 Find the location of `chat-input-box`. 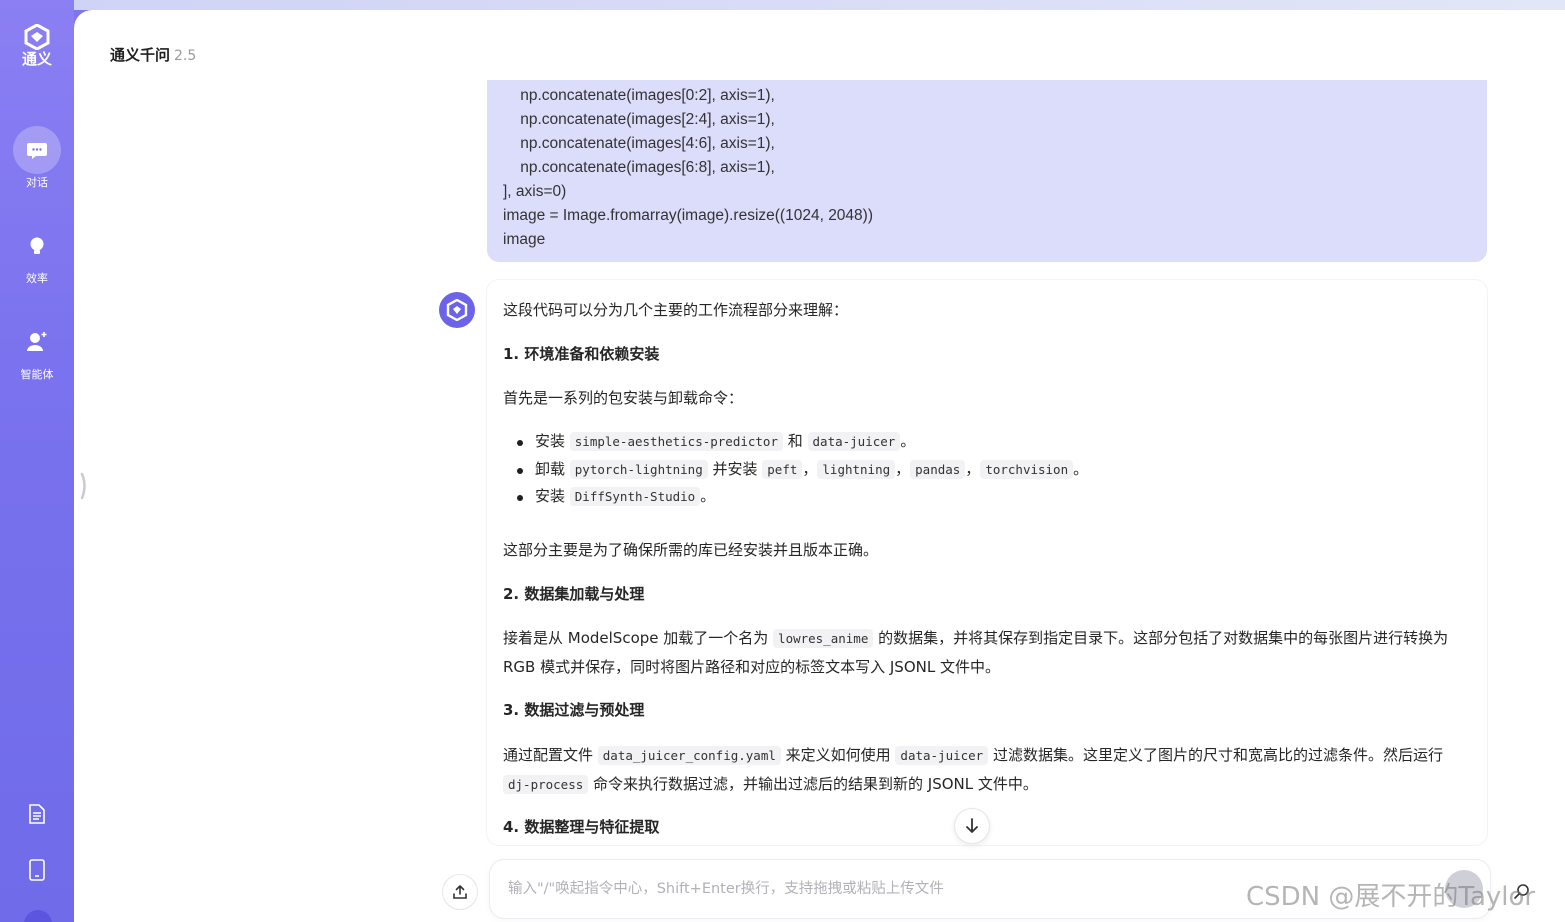

chat-input-box is located at coordinates (990, 889).